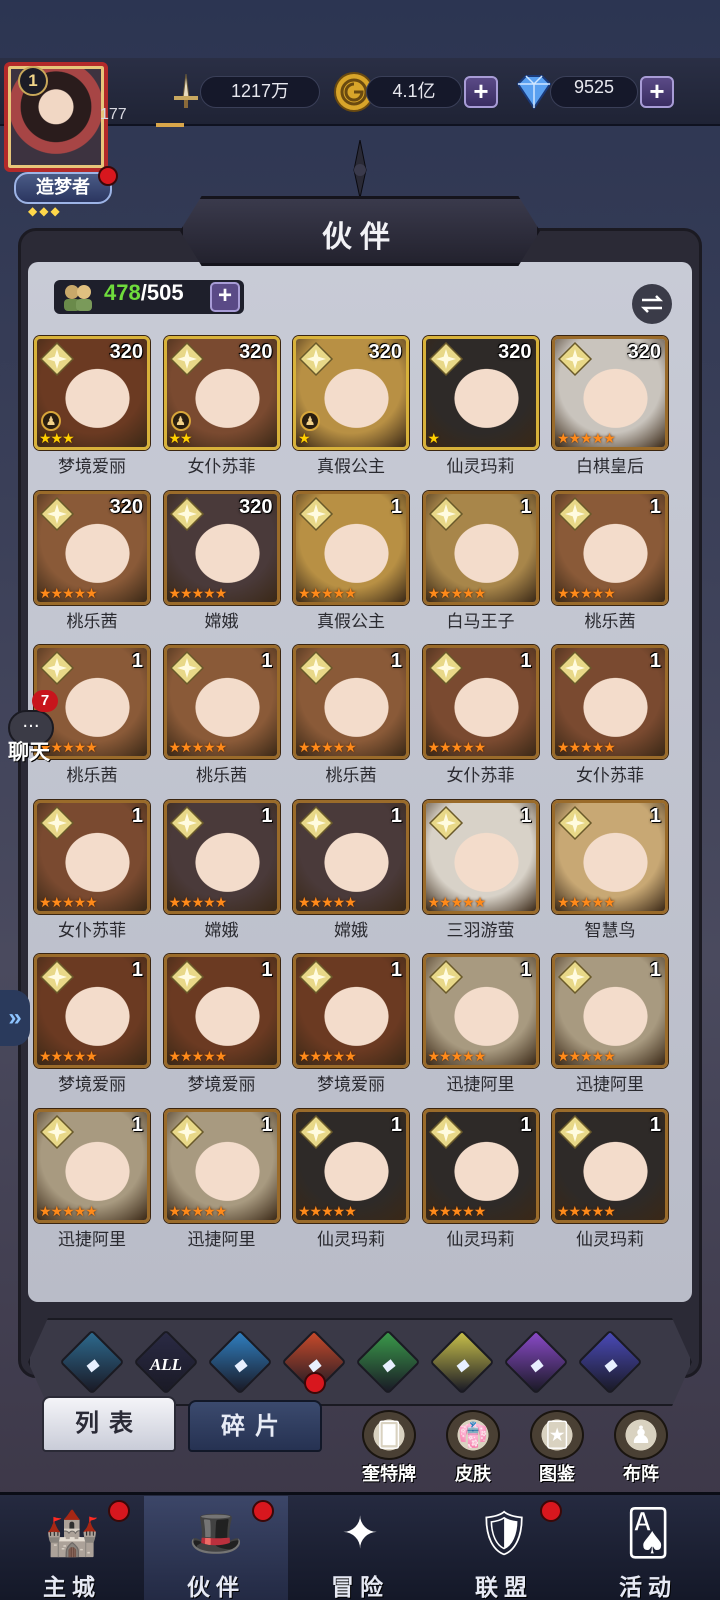  What do you see at coordinates (29, 752) in the screenshot?
I see `chat-label: 聊天` at bounding box center [29, 752].